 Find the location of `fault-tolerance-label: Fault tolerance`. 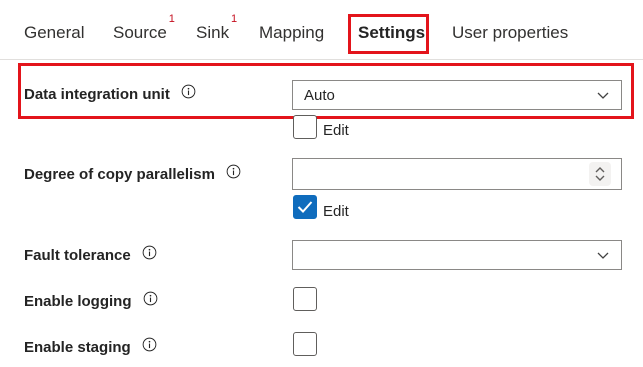

fault-tolerance-label: Fault tolerance is located at coordinates (77, 255).